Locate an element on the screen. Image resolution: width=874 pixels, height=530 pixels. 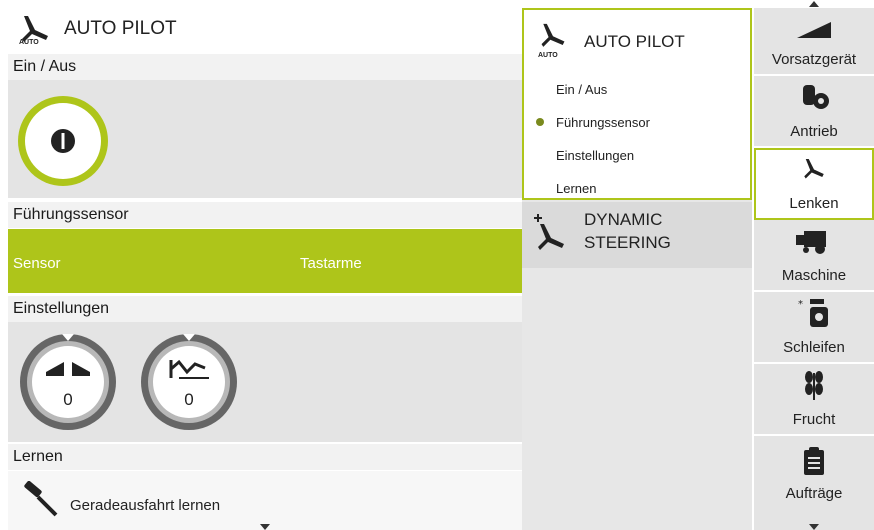
nav-item-vorsatzgeraet: Vorsatzgerät is located at coordinates (814, 42).